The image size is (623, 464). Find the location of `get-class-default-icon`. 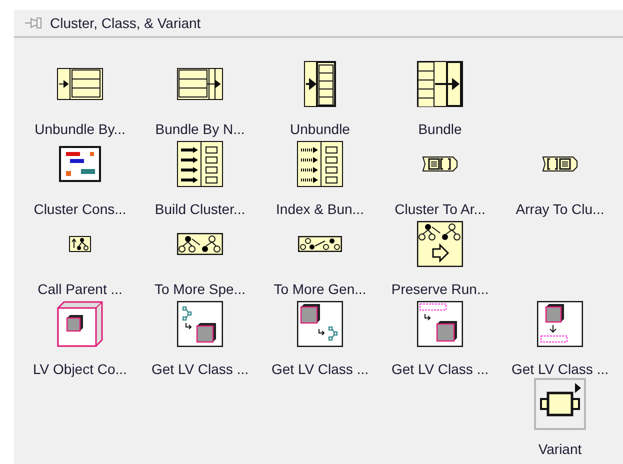

get-class-default-icon is located at coordinates (200, 324).